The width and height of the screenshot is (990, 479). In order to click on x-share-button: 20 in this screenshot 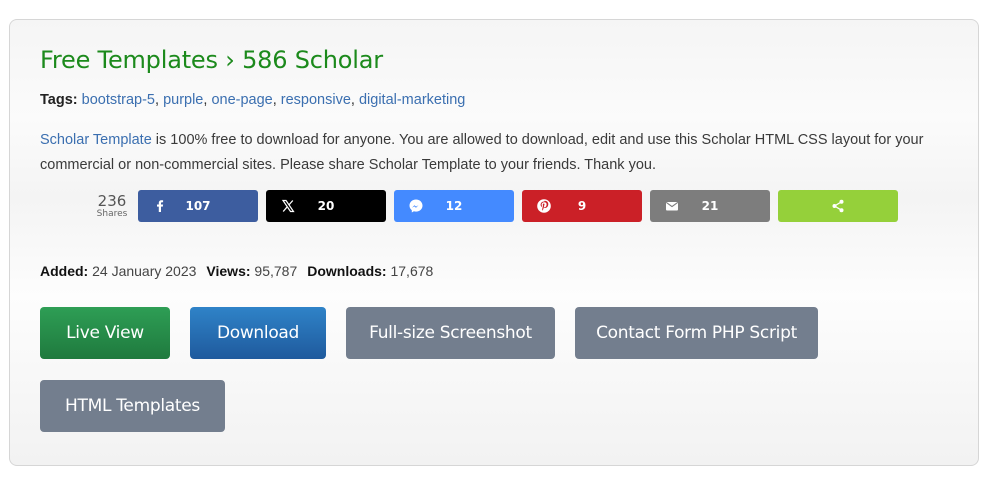, I will do `click(326, 206)`.